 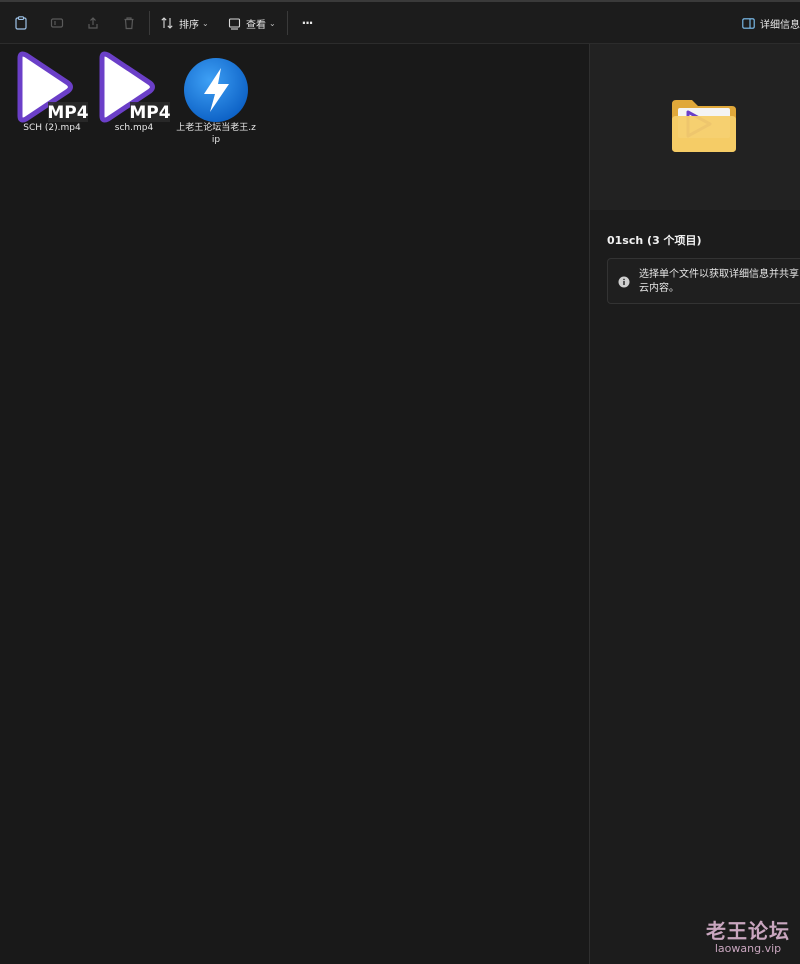 I want to click on sort-label: 排序, so click(x=189, y=25).